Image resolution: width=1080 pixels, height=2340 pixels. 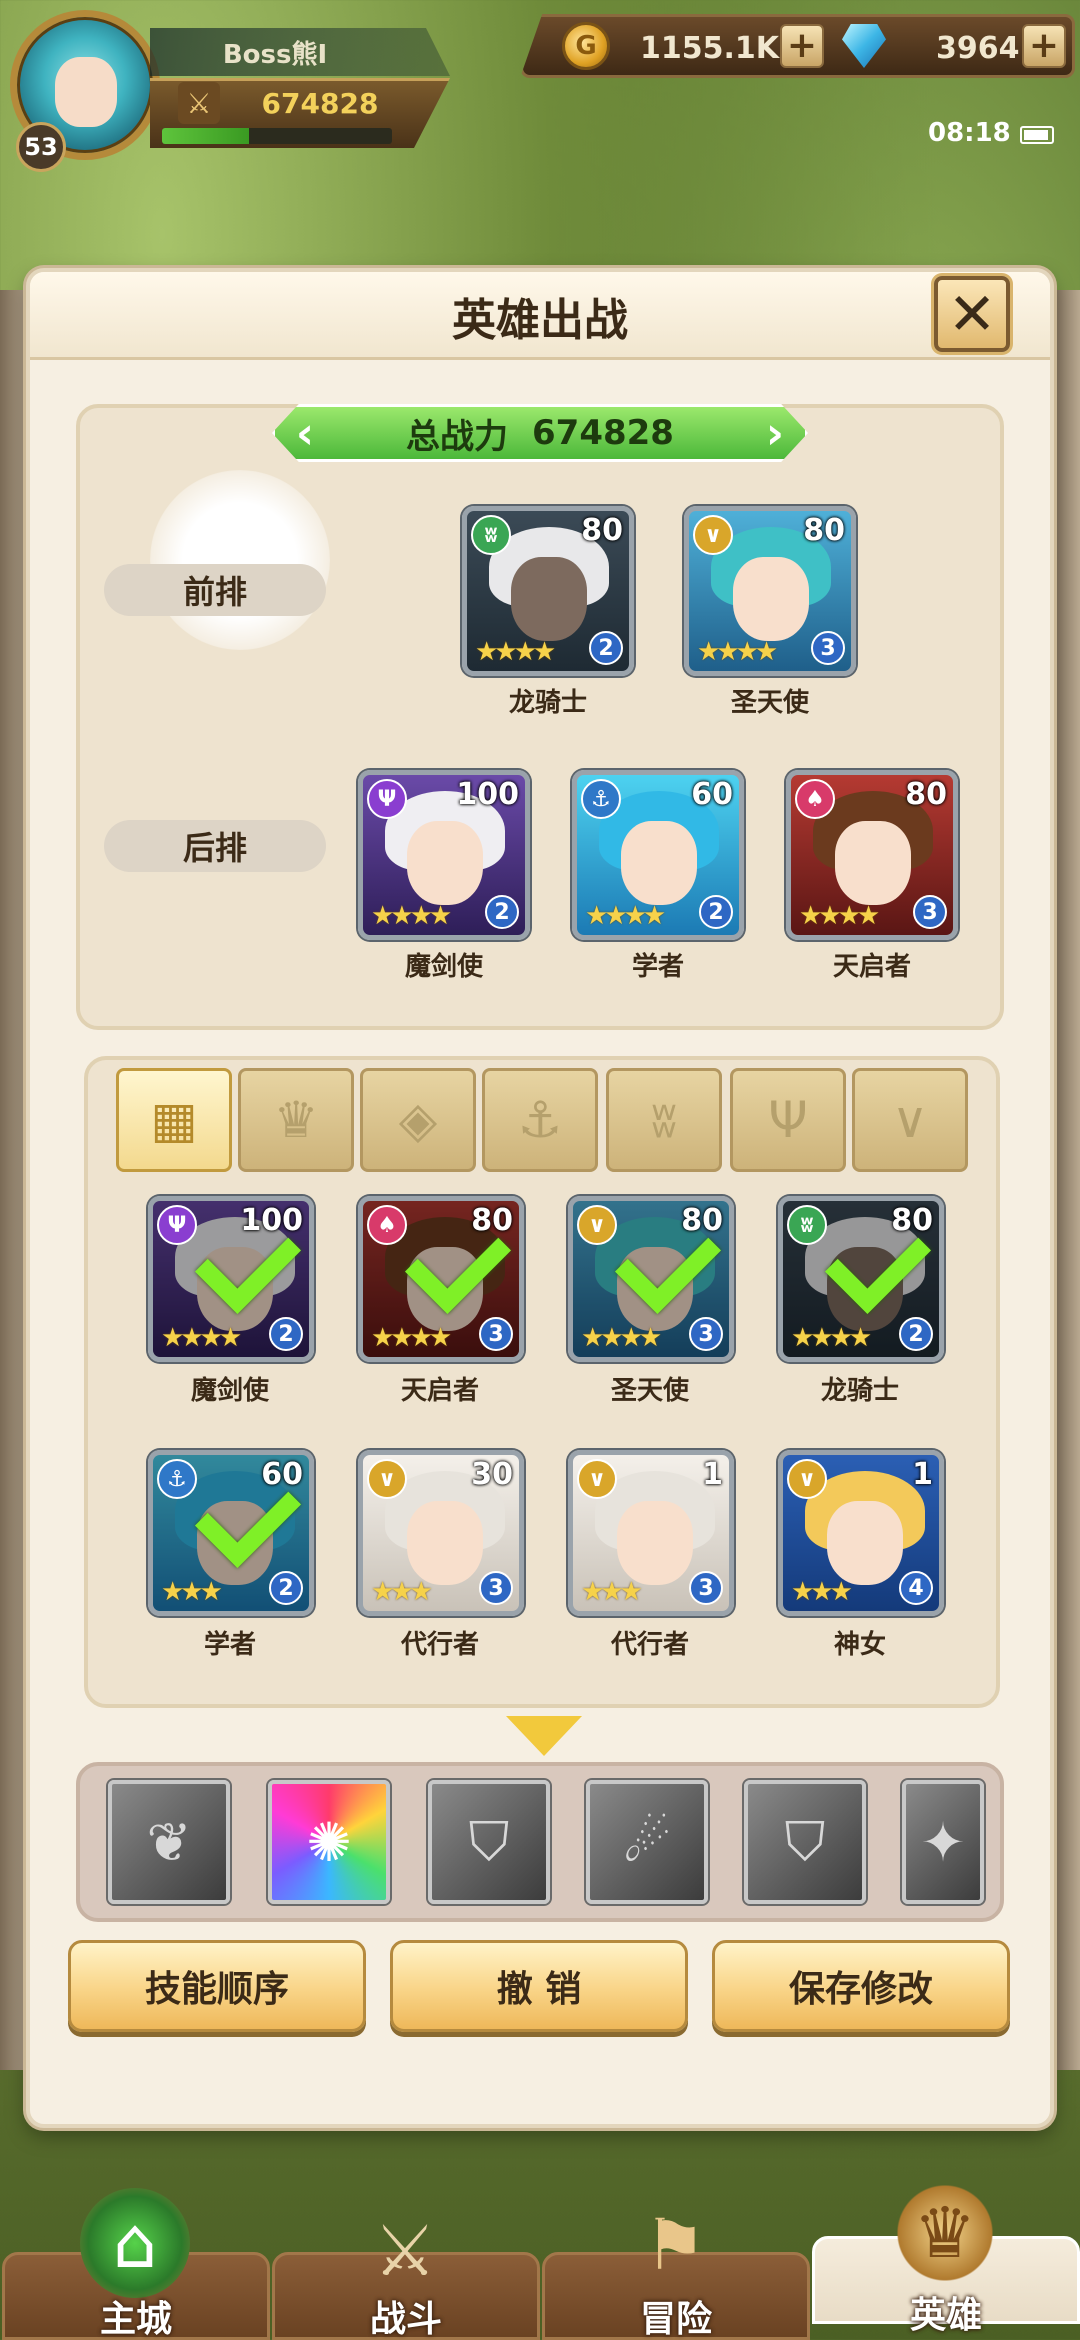 I want to click on total-power-label: 总战力, so click(x=457, y=436).